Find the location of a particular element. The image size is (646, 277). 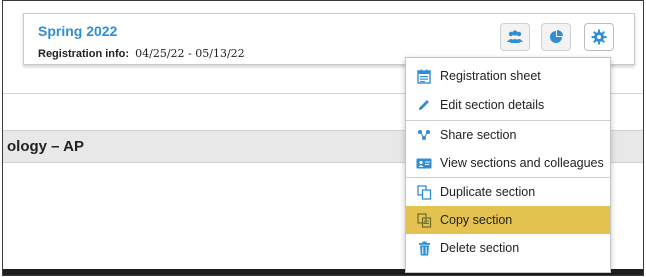

chart-button is located at coordinates (556, 37).